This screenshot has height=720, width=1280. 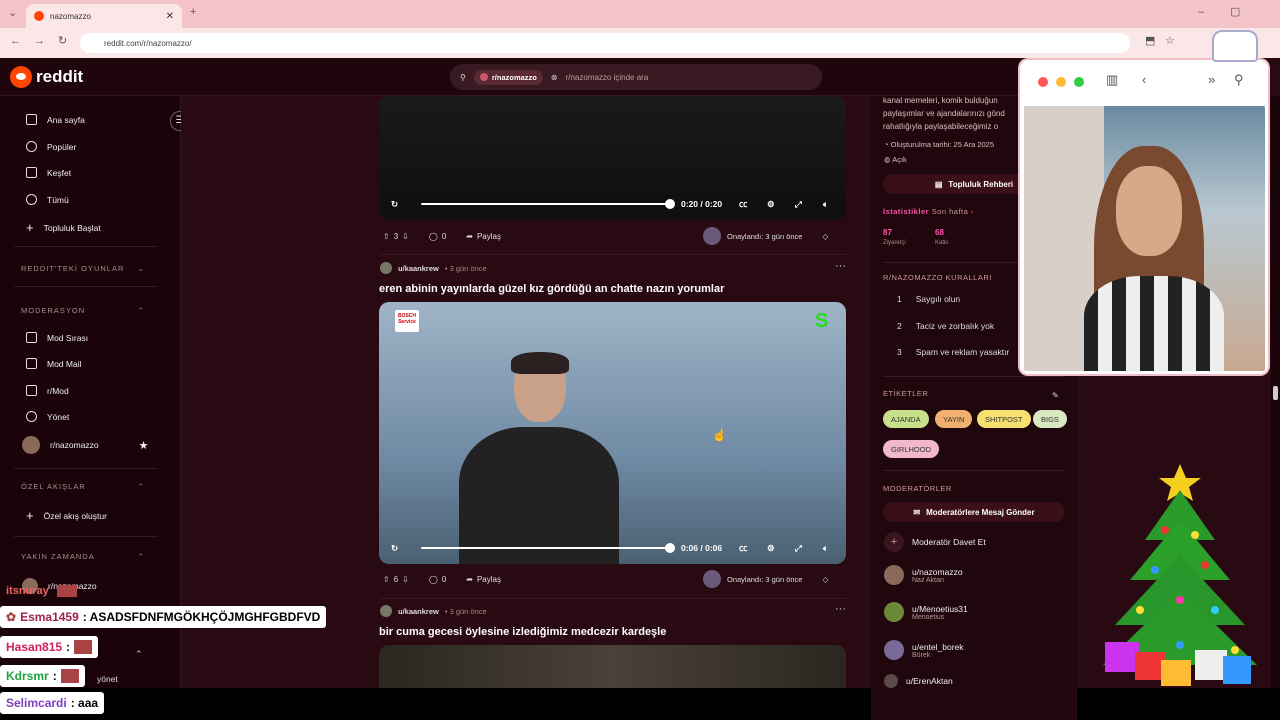 I want to click on video-player: BOSCH Service S ↻ 0:06 / 0:06 ㏄ ⚙ ⤢ 🔈︎, so click(x=612, y=433).